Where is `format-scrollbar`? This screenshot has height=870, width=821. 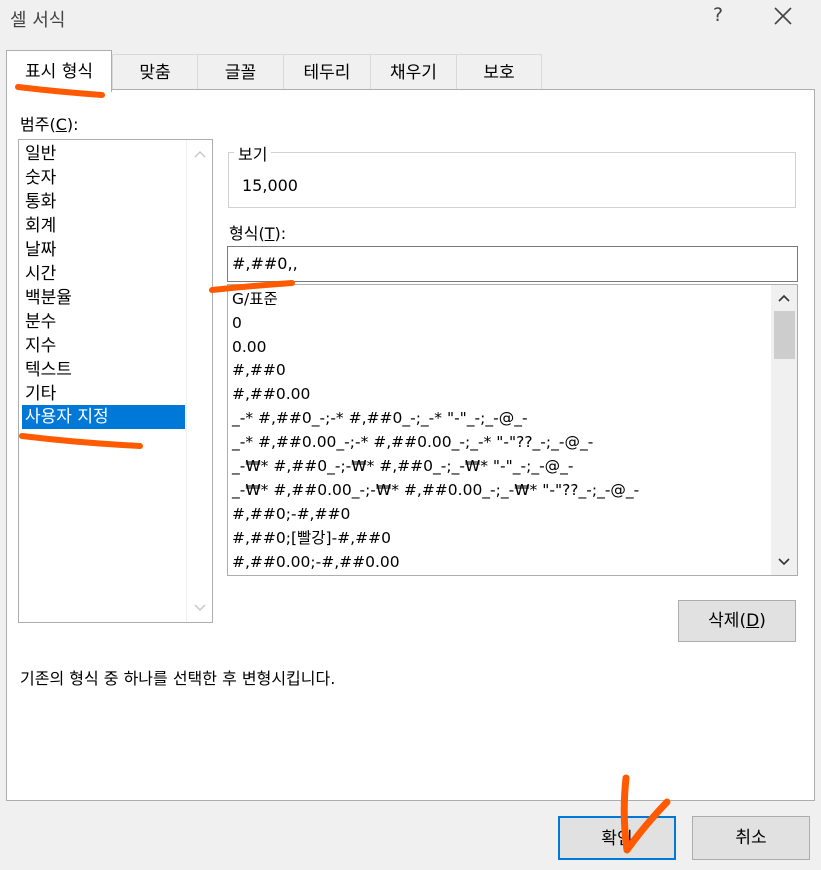
format-scrollbar is located at coordinates (784, 430).